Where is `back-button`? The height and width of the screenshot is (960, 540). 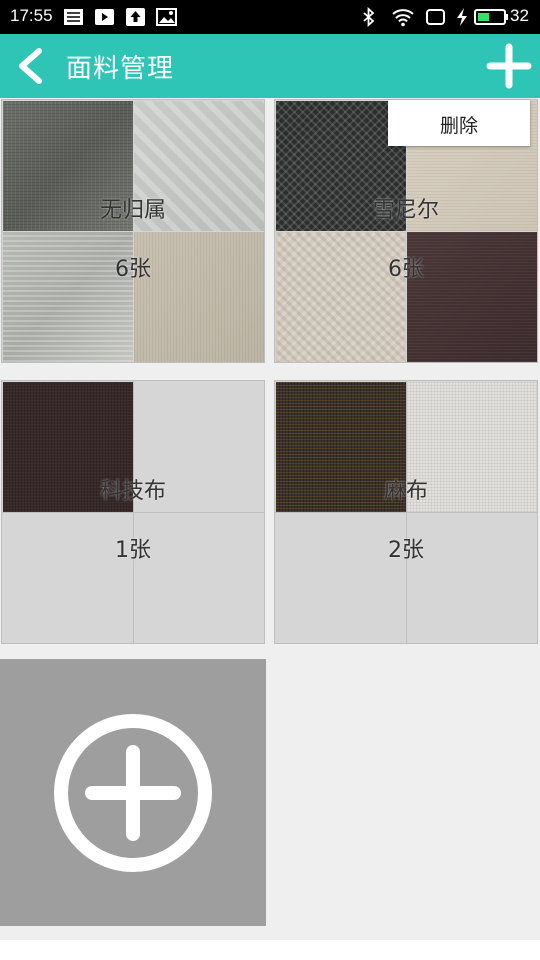 back-button is located at coordinates (29, 66).